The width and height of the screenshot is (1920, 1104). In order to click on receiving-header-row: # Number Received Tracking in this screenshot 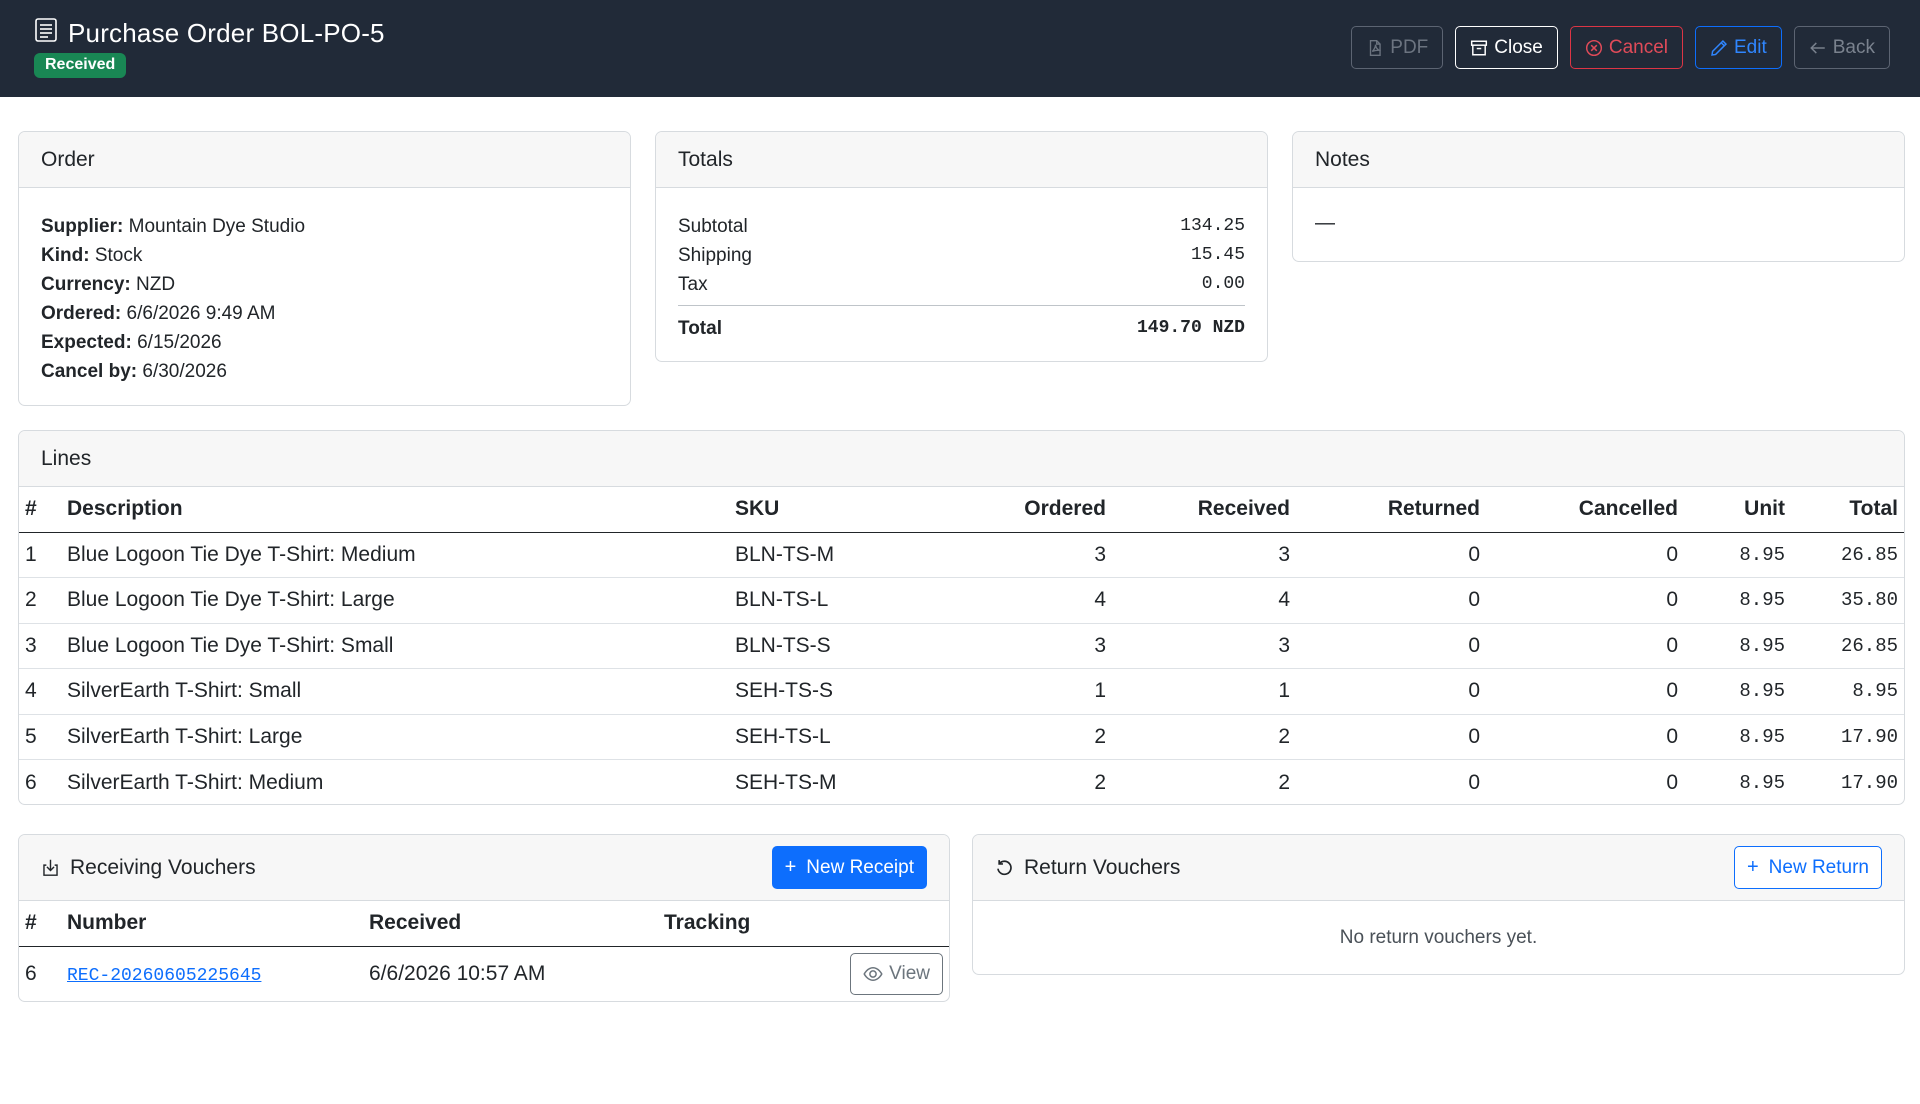, I will do `click(484, 924)`.